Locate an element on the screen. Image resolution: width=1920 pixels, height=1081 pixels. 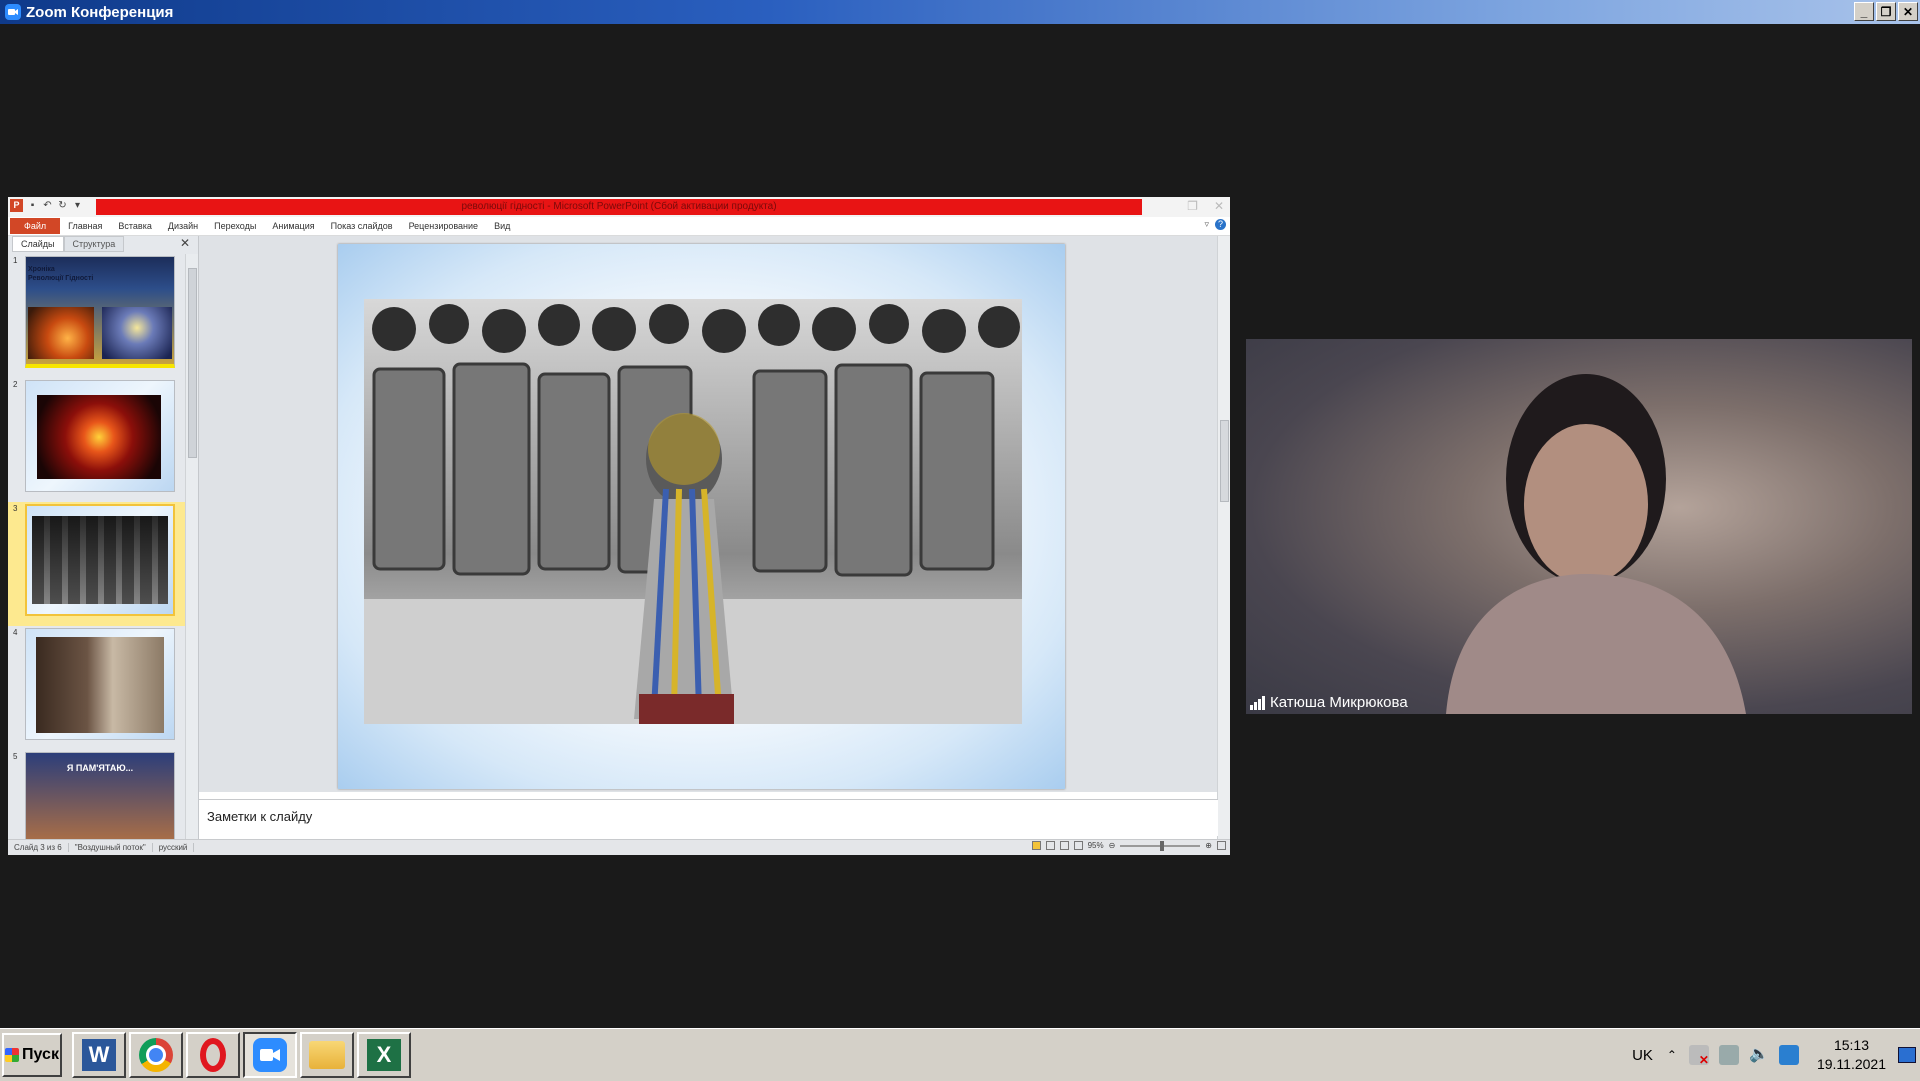
zoom-window-title: Zoom Конференция is located at coordinates (100, 12).